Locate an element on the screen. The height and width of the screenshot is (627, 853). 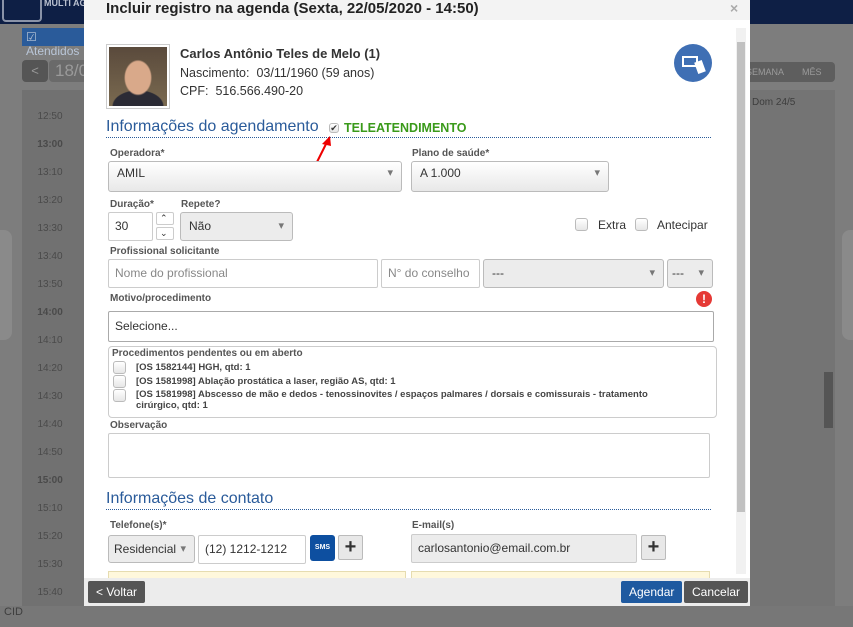
repete-label: Repete? is located at coordinates (201, 204).